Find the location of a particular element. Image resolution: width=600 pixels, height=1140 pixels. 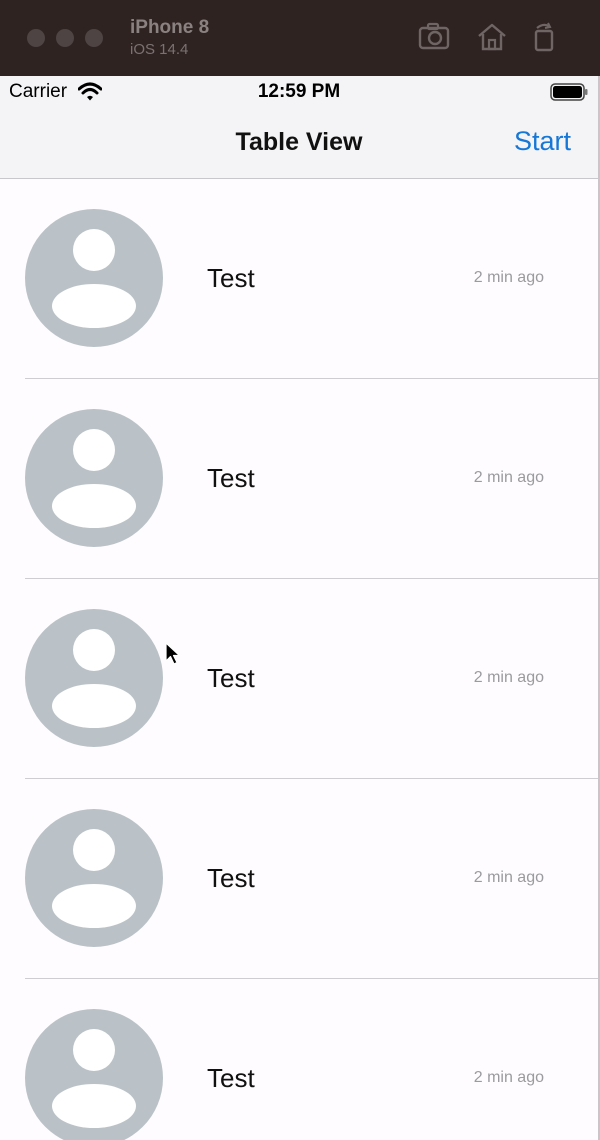

navigation-bar: Table View Start is located at coordinates (299, 143).